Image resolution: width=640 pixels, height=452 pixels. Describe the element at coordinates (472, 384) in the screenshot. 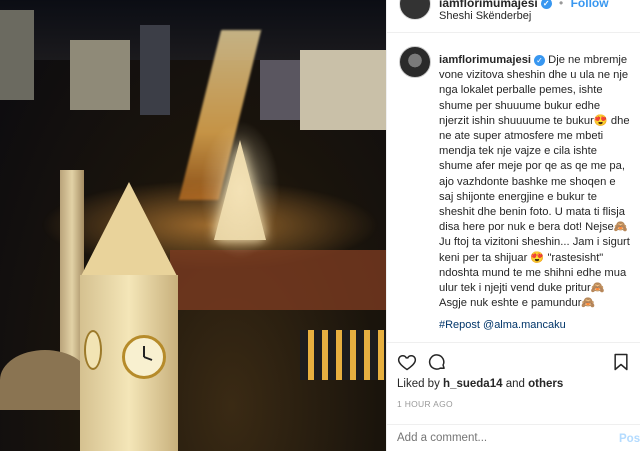

I see `liked-by-user: h_sueda14` at that location.